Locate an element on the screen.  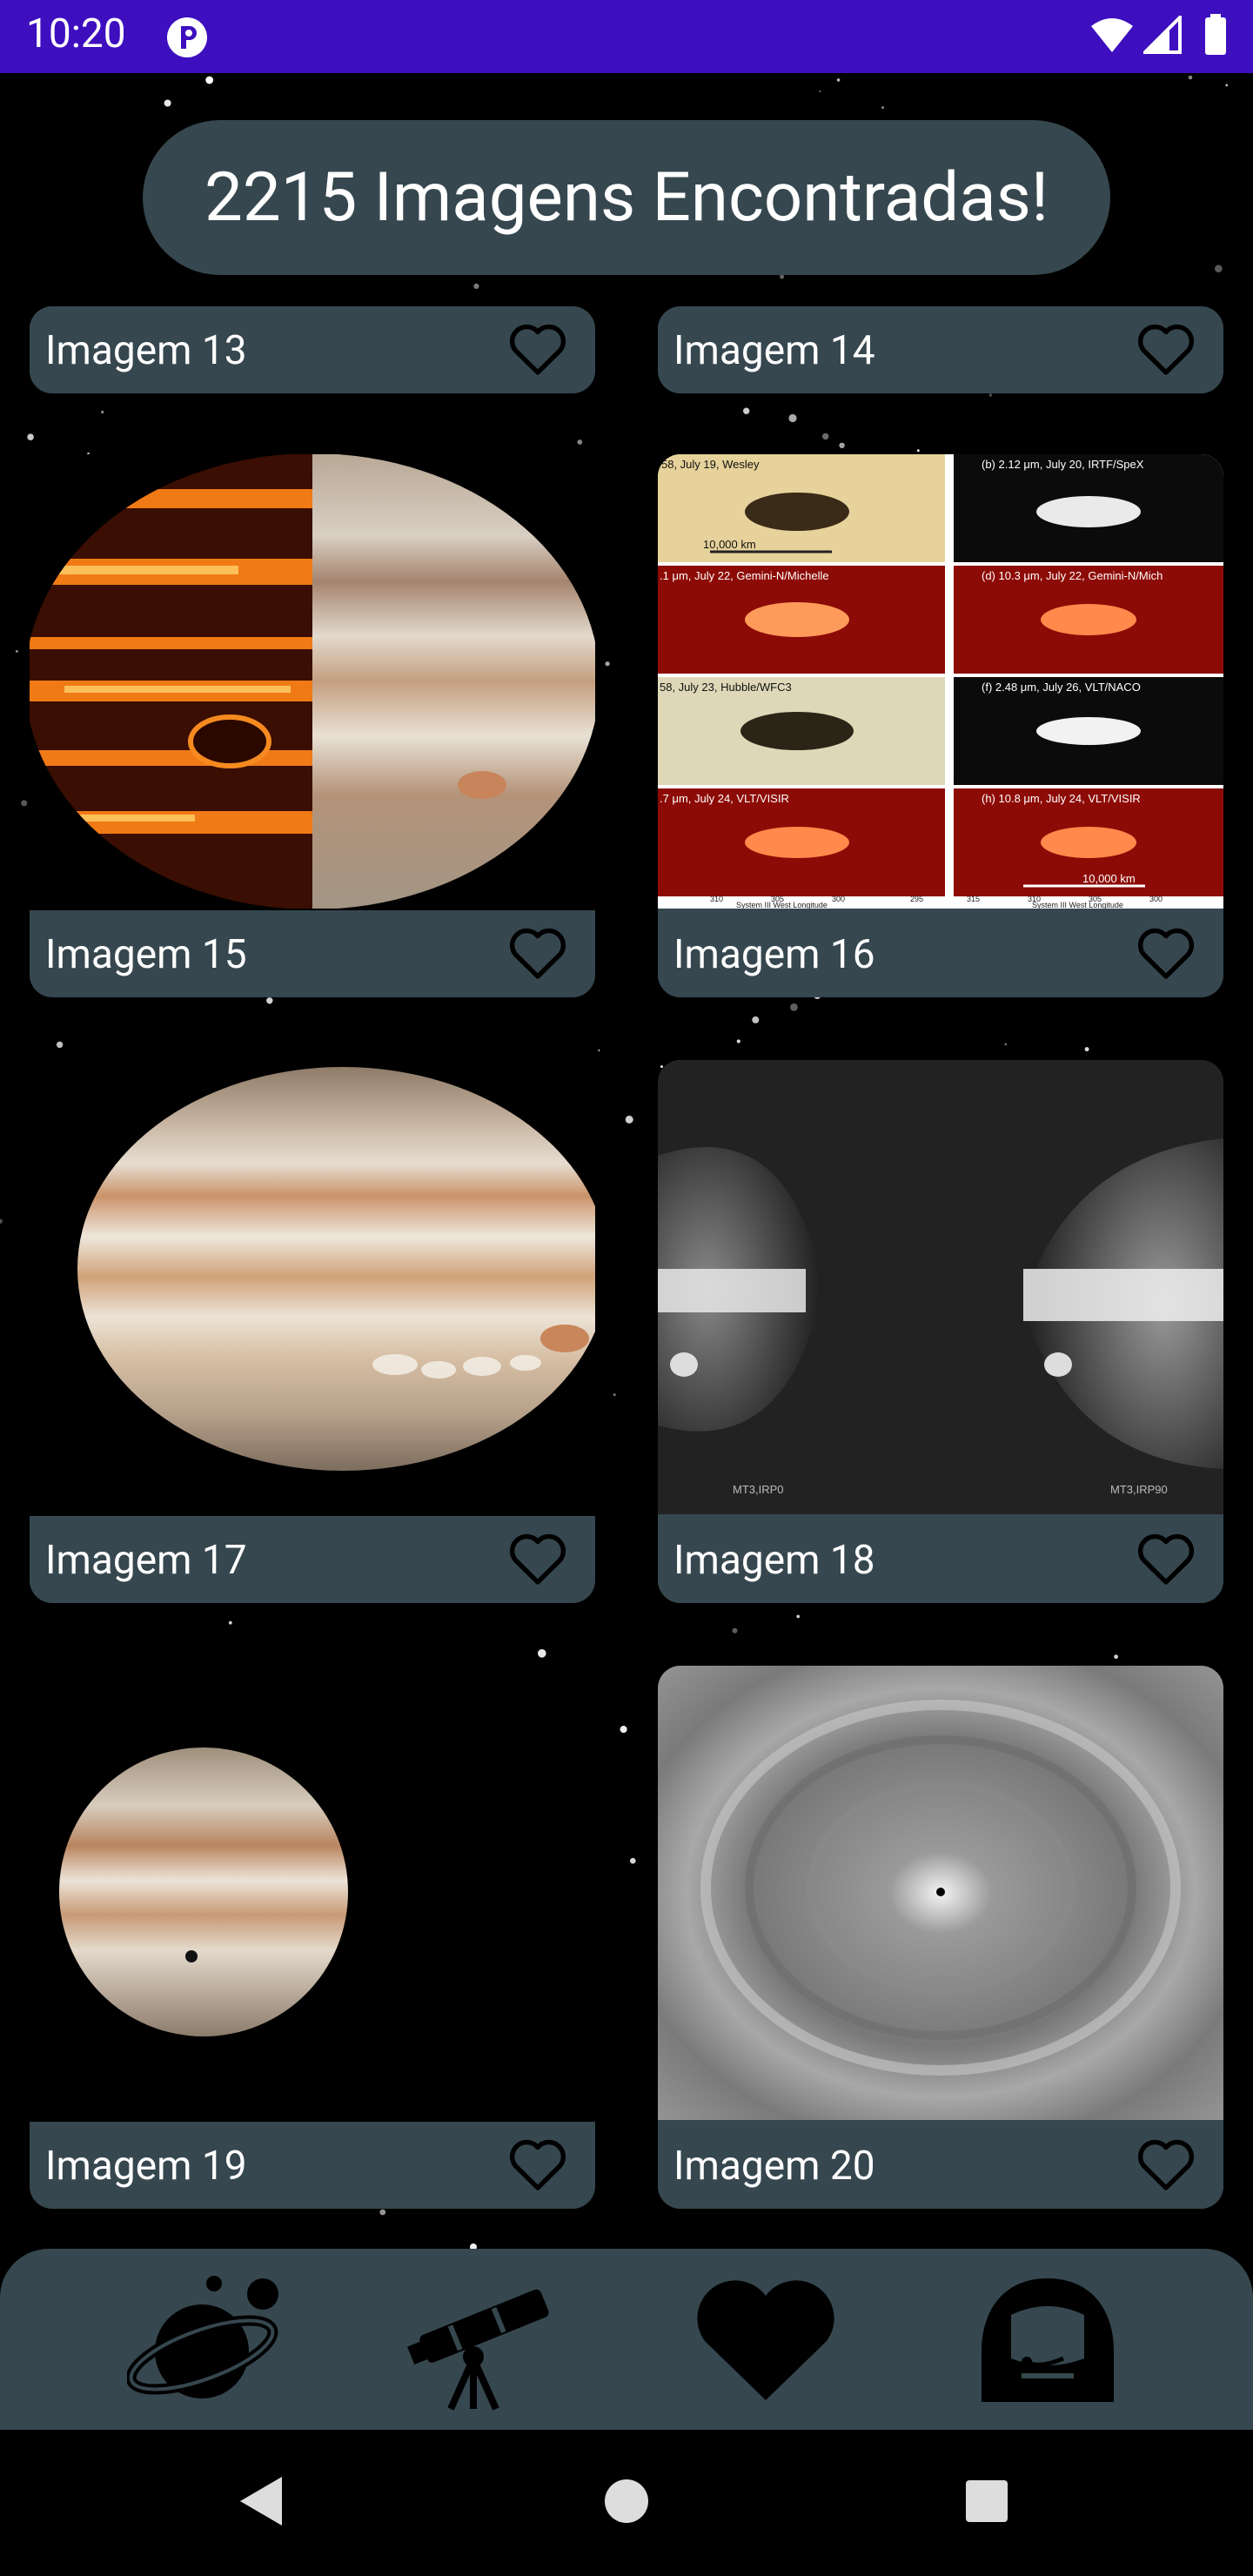
image-card-20: Imagem 20 is located at coordinates (940, 1937).